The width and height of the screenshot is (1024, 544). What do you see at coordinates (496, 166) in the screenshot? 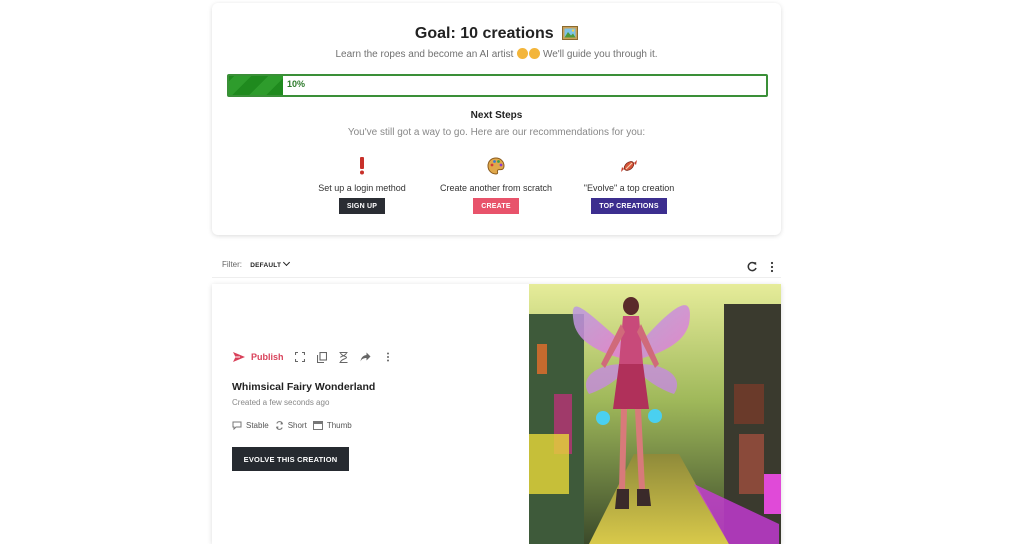
I see `palette-icon` at bounding box center [496, 166].